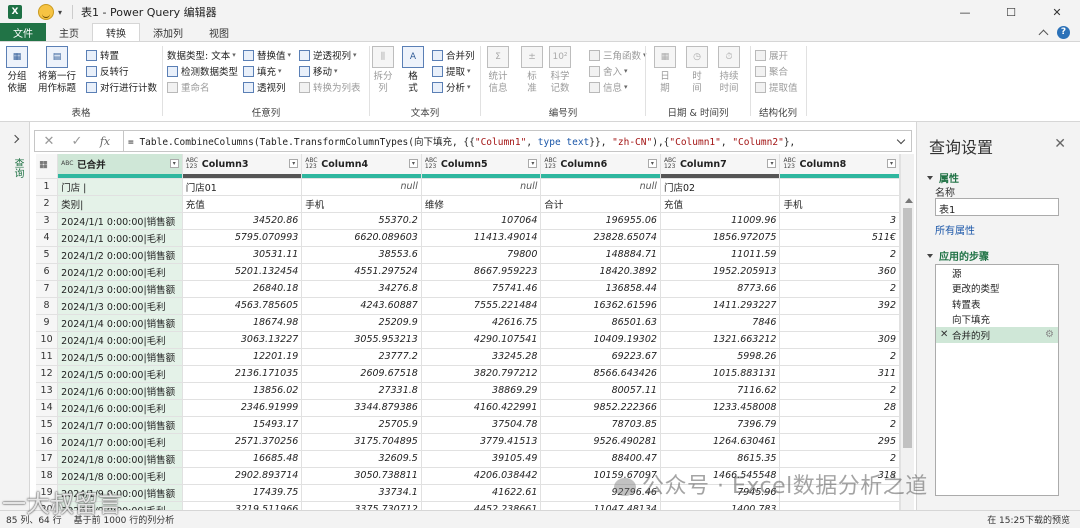 This screenshot has width=1080, height=528. Describe the element at coordinates (720, 238) in the screenshot. I see `table-cell: 1856.972075` at that location.